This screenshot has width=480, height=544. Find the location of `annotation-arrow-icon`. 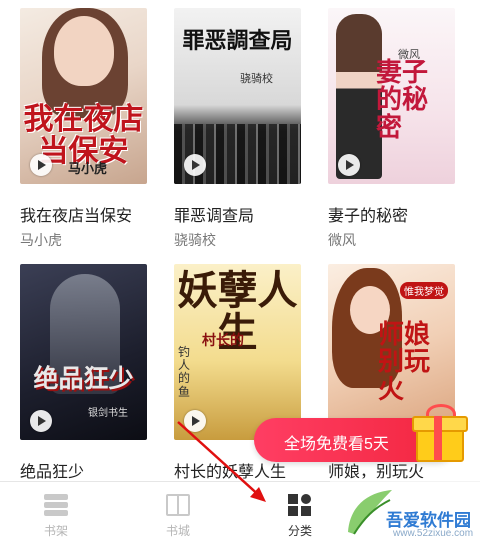

annotation-arrow-icon is located at coordinates (221, 461).